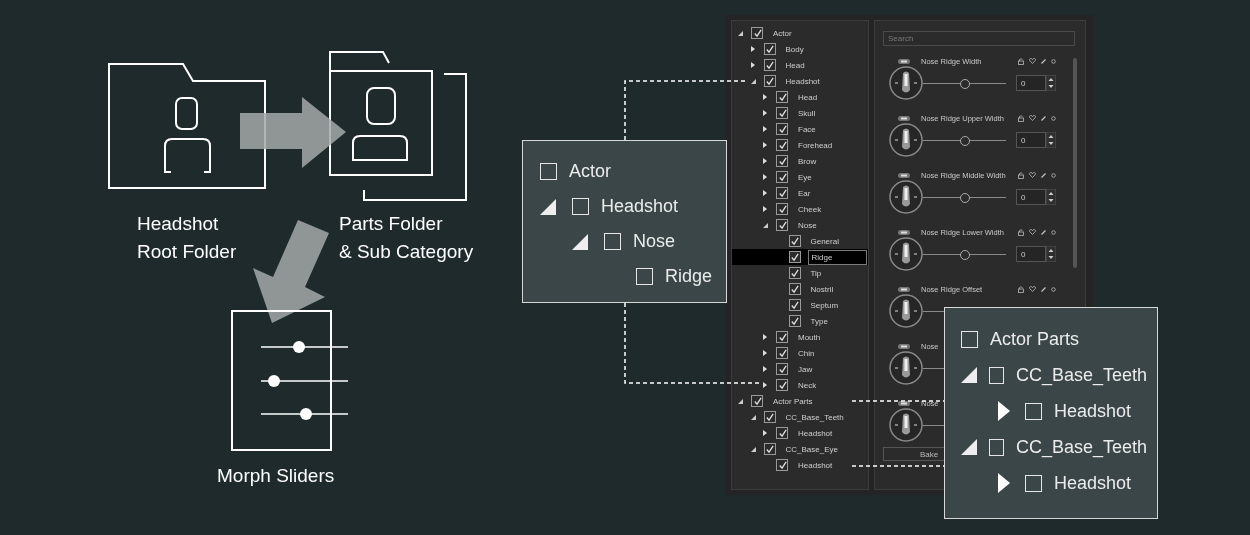 This screenshot has height=535, width=1250. What do you see at coordinates (1075, 163) in the screenshot?
I see `scrollbar` at bounding box center [1075, 163].